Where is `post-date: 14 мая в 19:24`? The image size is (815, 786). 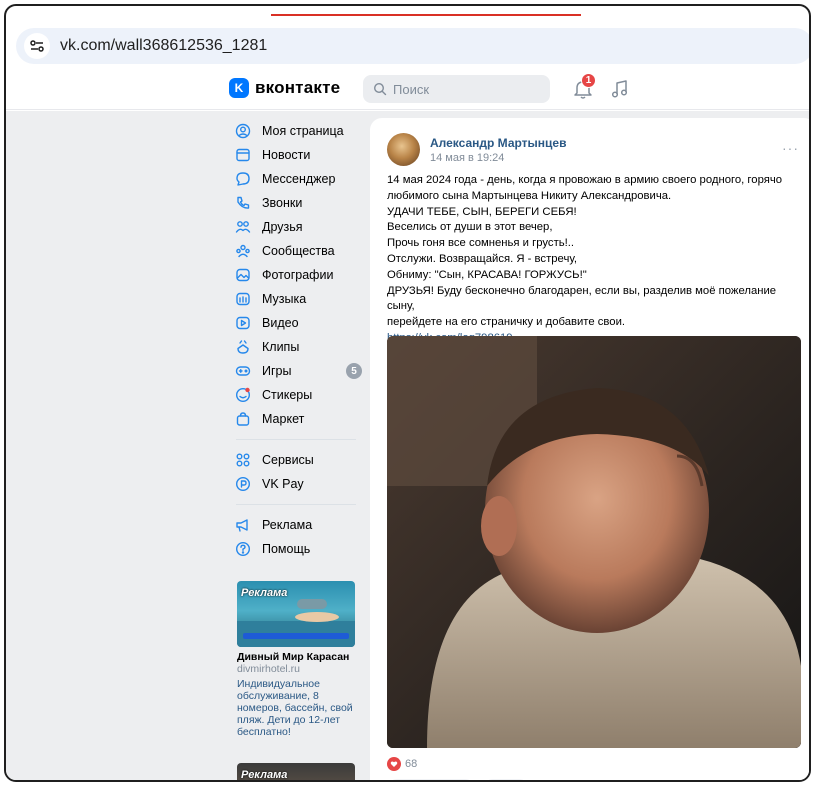
post-date: 14 мая в 19:24 is located at coordinates (467, 158).